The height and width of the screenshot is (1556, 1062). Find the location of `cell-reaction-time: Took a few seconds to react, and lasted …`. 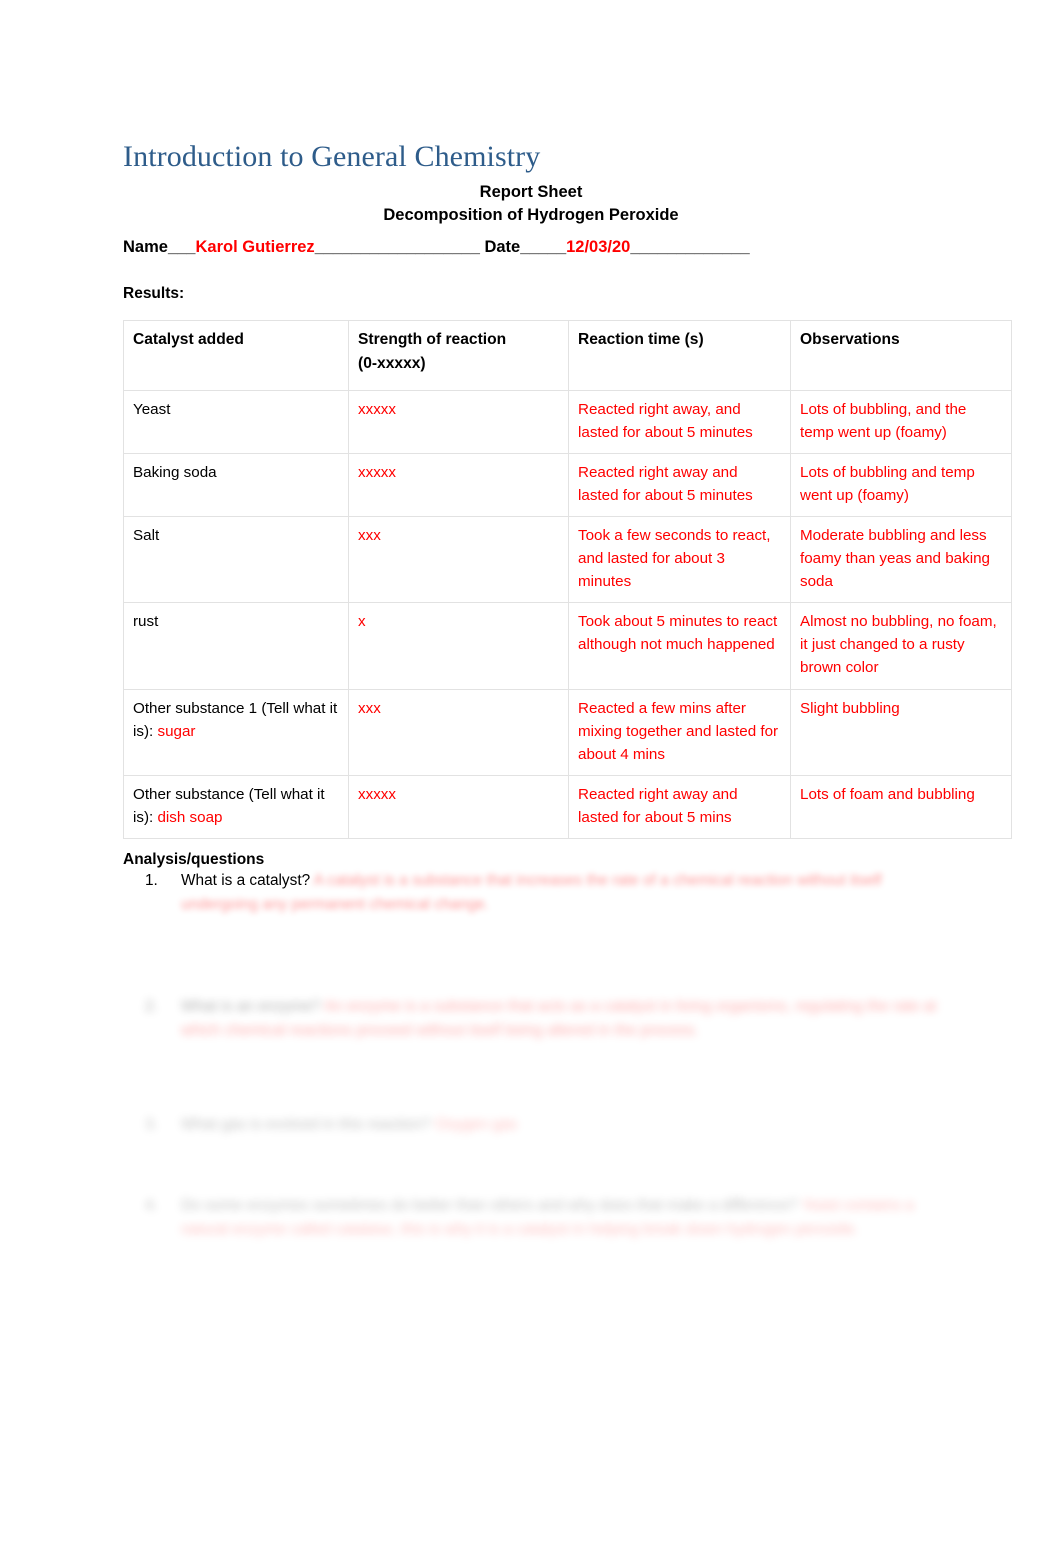

cell-reaction-time: Took a few seconds to react, and lasted … is located at coordinates (679, 560).